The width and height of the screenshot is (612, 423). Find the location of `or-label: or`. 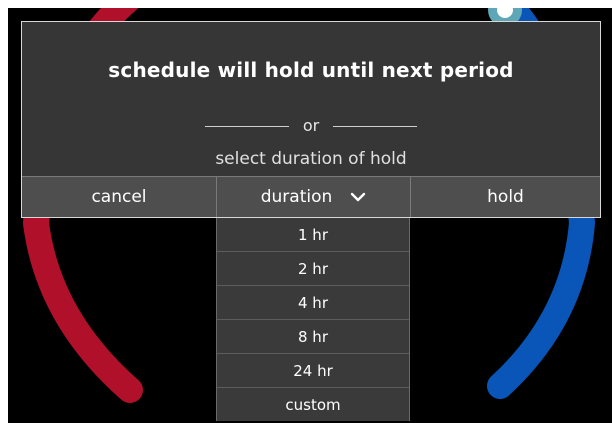

or-label: or is located at coordinates (311, 125).